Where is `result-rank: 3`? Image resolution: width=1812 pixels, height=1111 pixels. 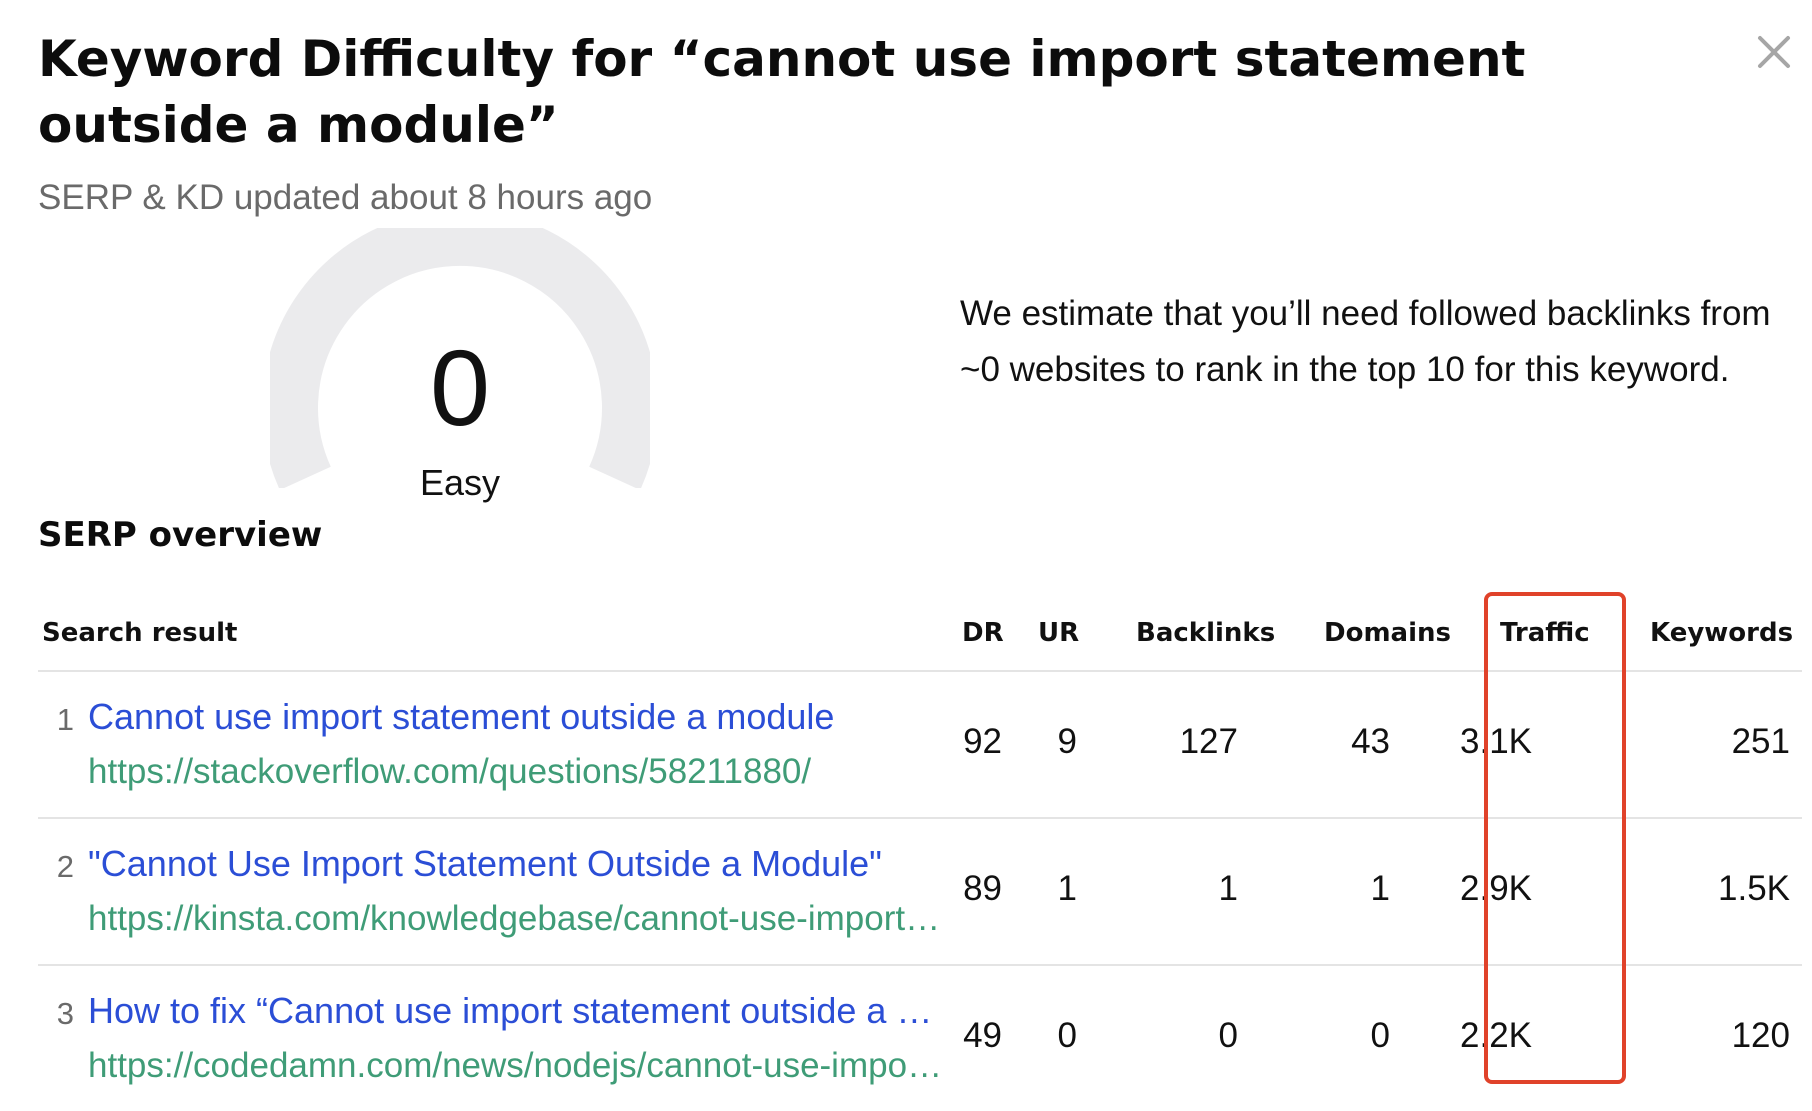
result-rank: 3 is located at coordinates (65, 1013).